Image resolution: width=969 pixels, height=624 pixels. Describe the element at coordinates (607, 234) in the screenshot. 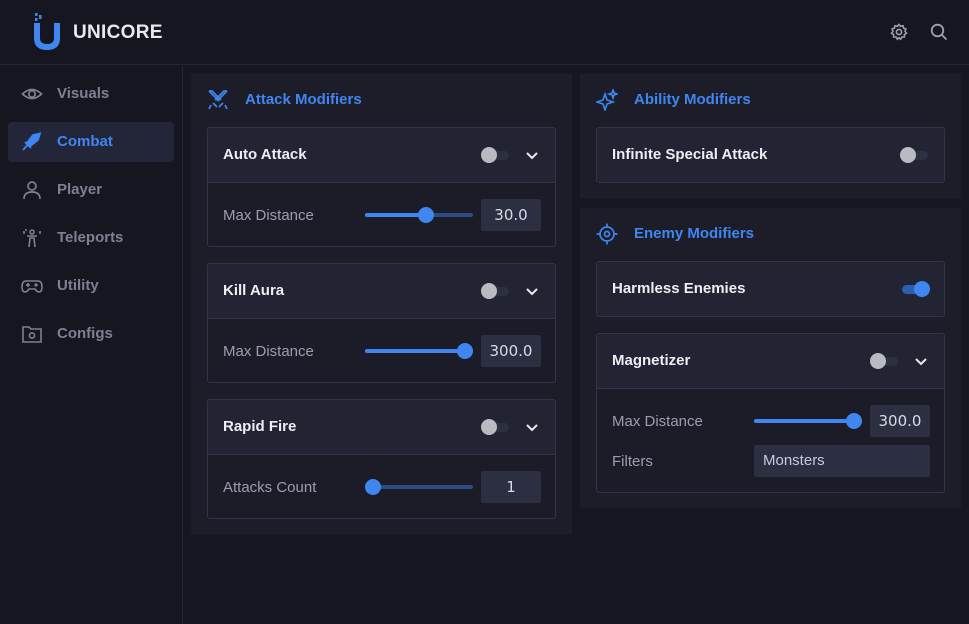

I see `crosshair-icon` at that location.